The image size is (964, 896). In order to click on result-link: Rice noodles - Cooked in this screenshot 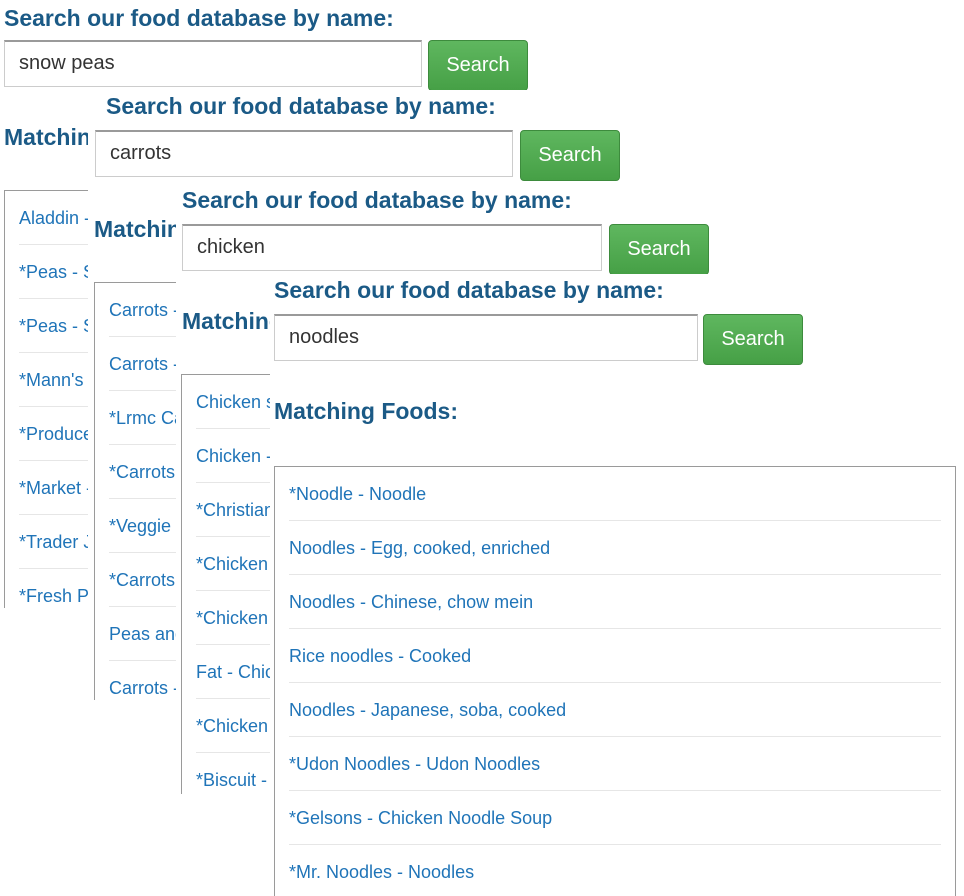, I will do `click(615, 656)`.